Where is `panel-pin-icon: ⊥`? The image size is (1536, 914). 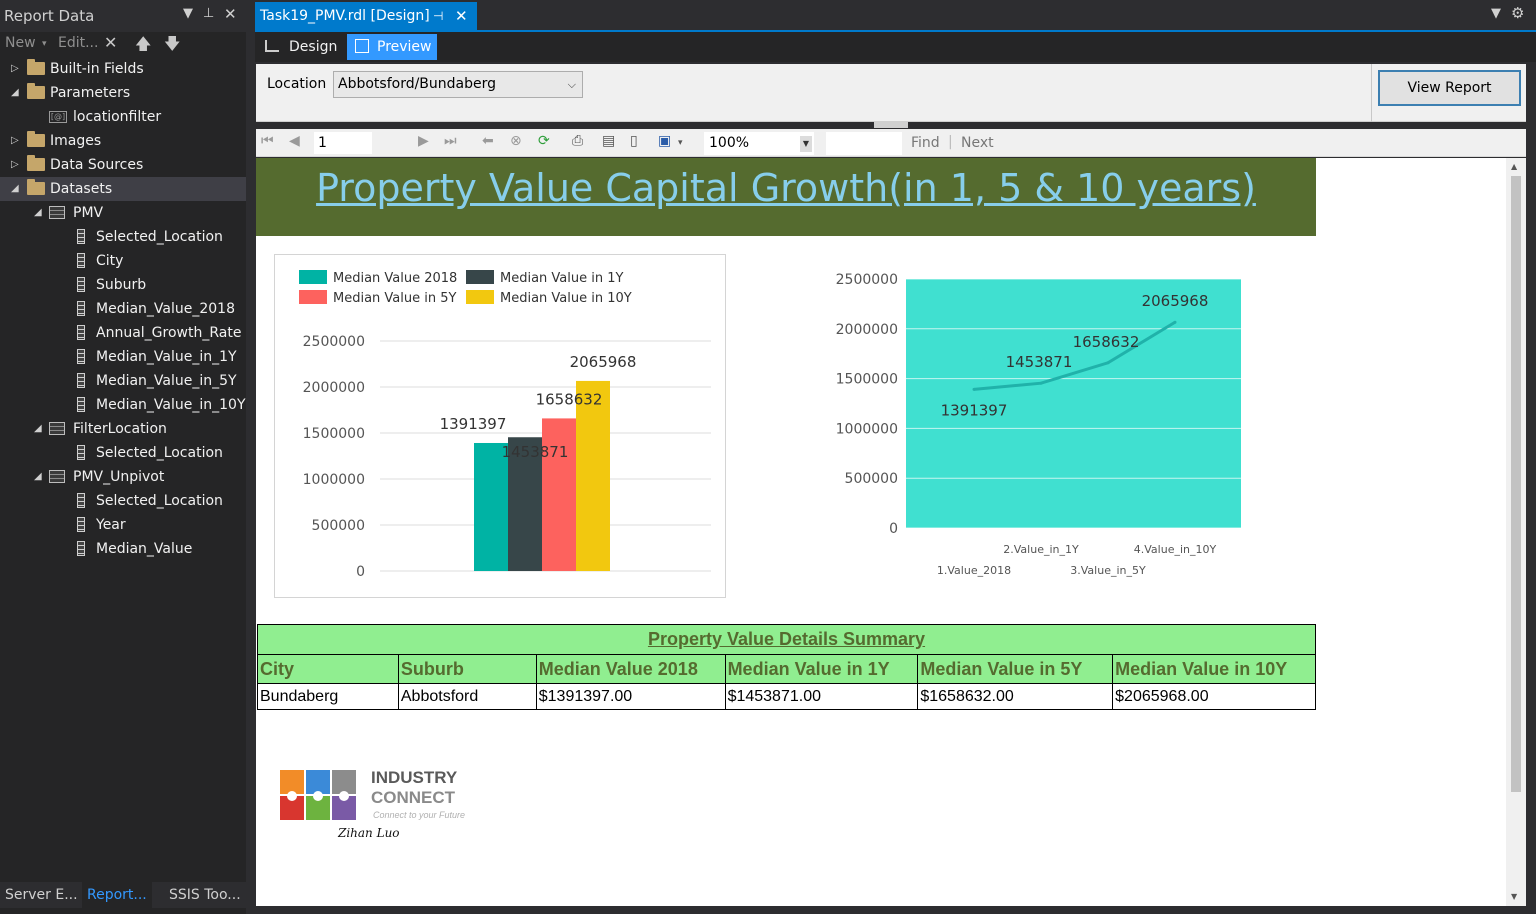 panel-pin-icon: ⊥ is located at coordinates (208, 13).